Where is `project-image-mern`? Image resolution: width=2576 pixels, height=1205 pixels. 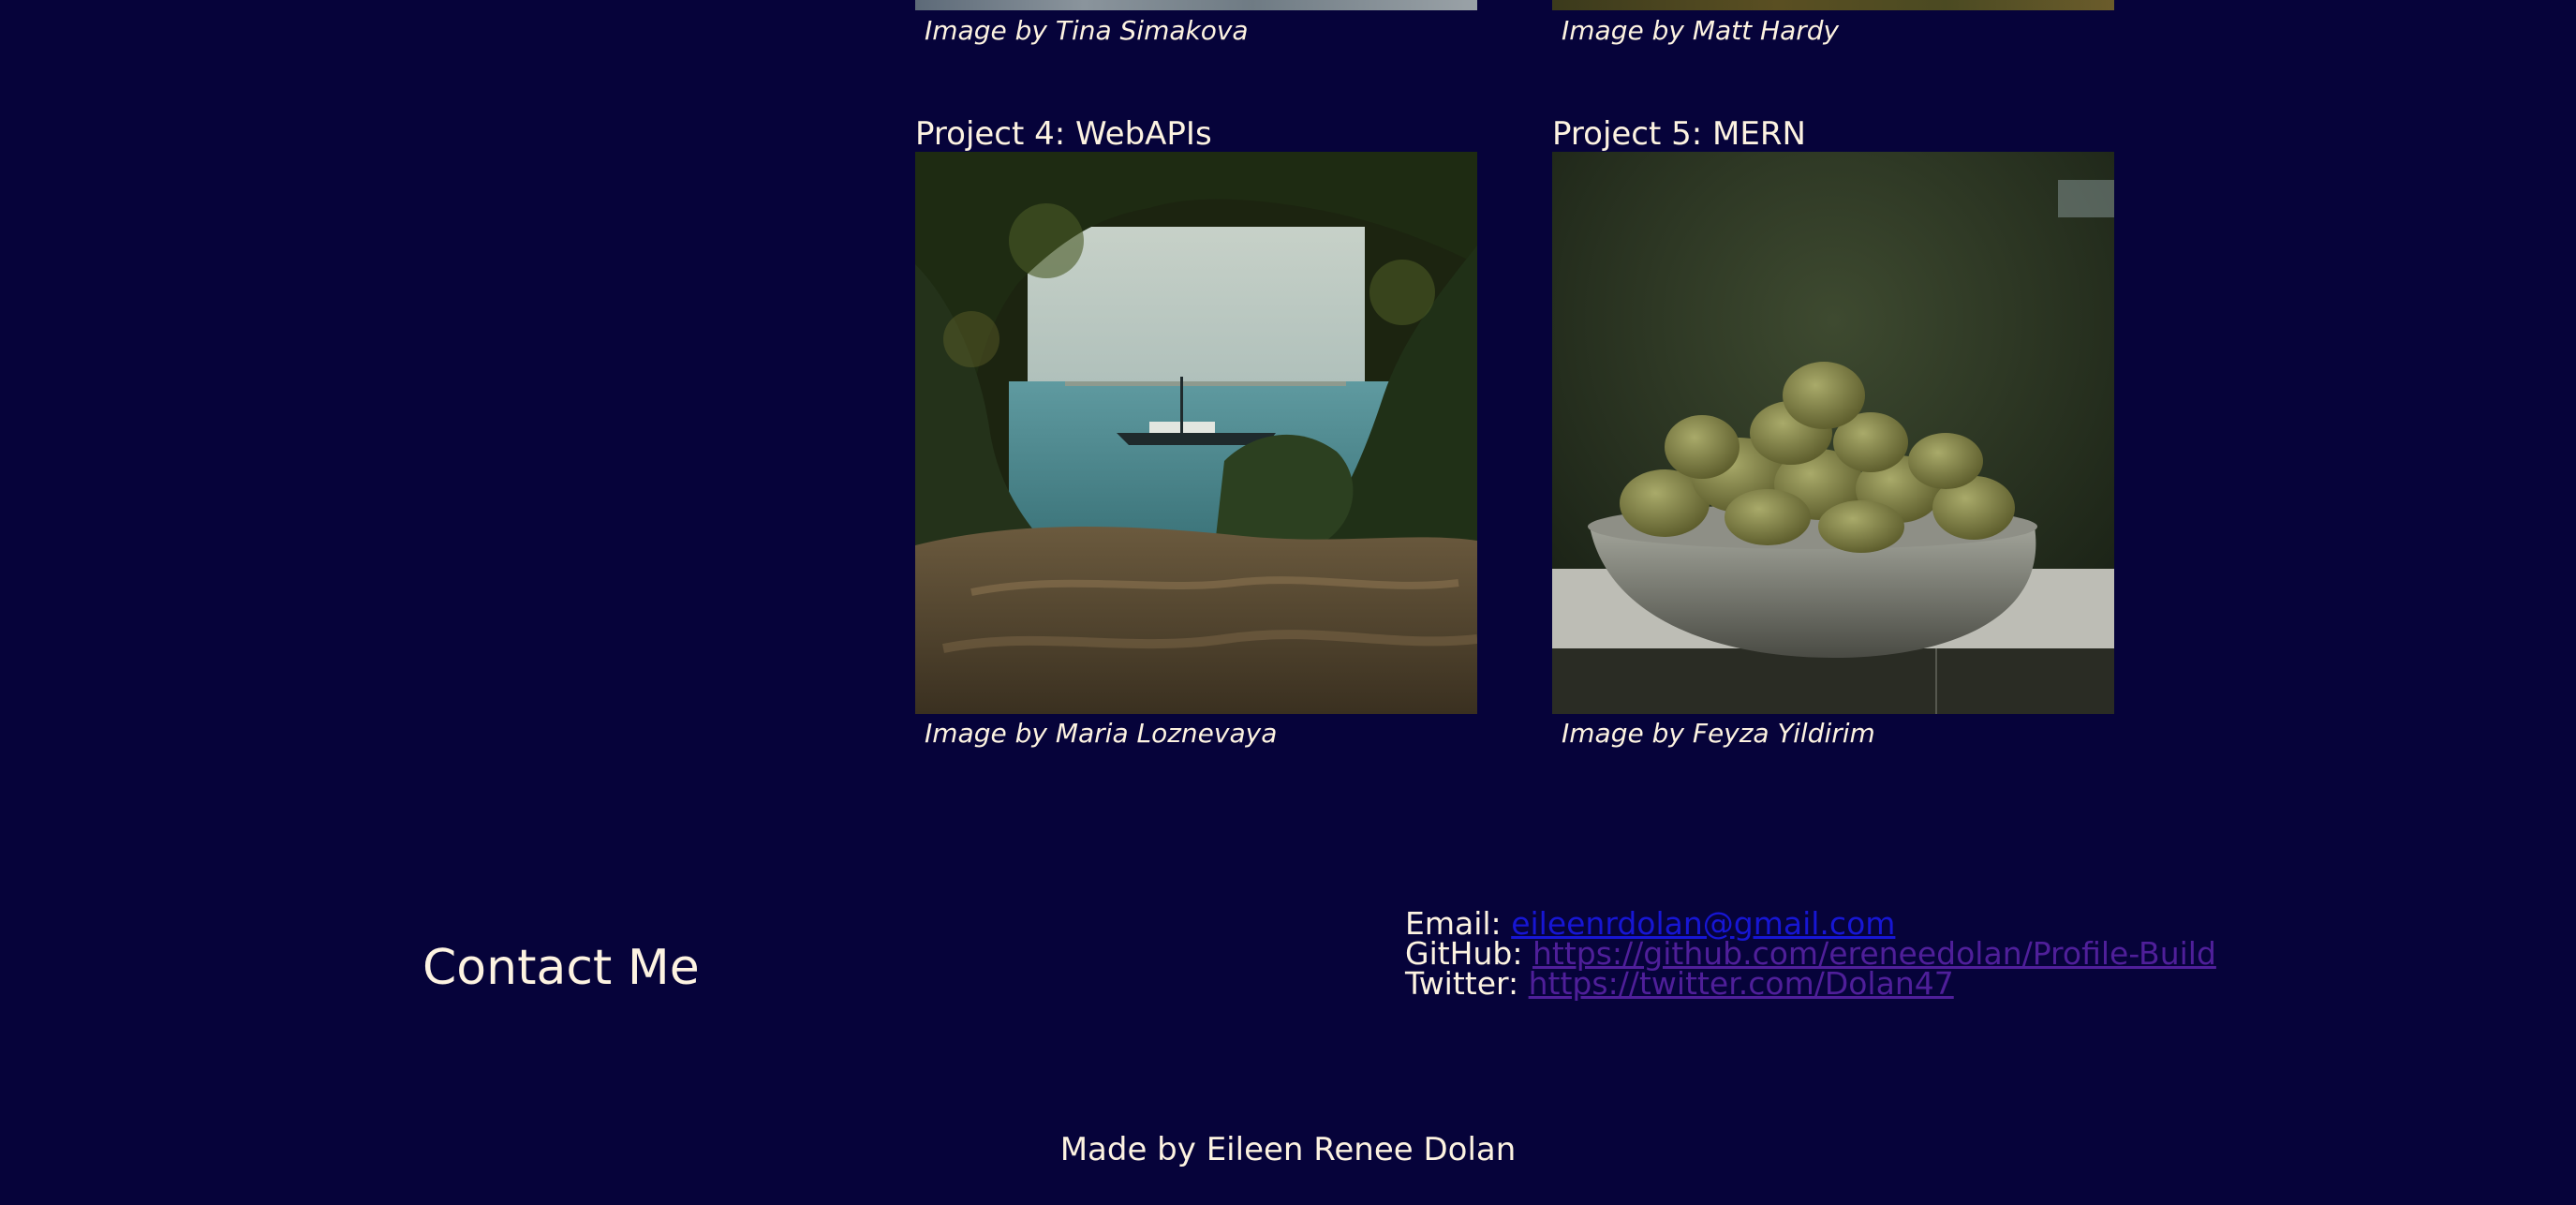 project-image-mern is located at coordinates (1833, 433).